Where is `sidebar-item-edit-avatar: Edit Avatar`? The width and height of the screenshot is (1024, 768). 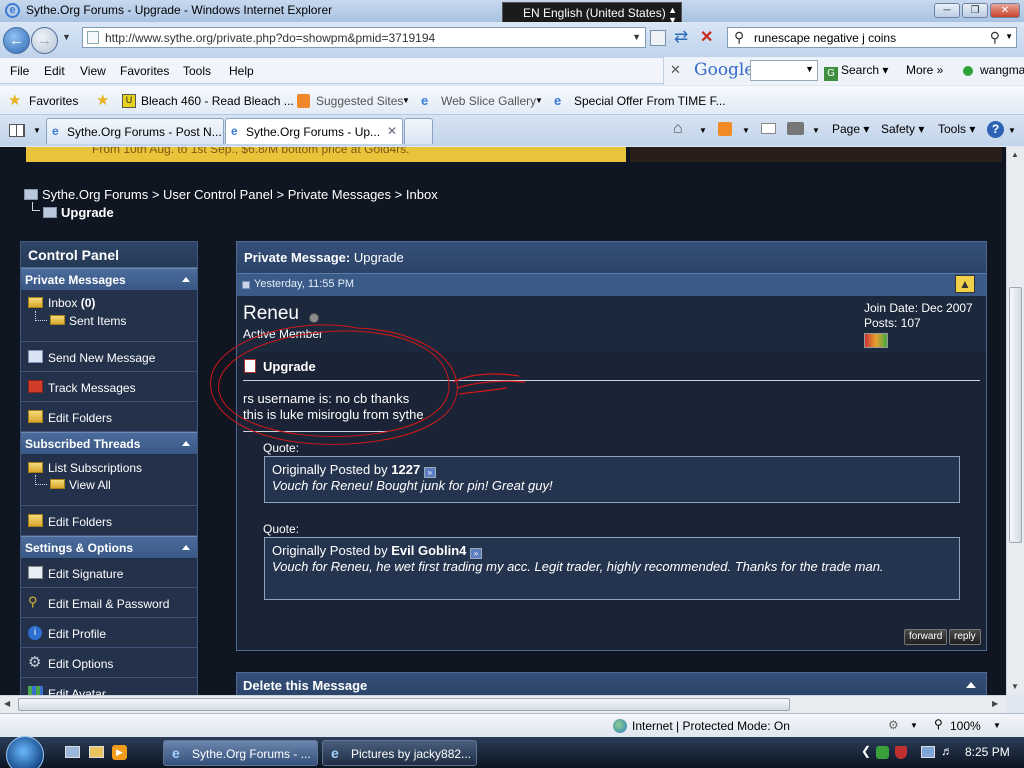
sidebar-item-edit-avatar: Edit Avatar is located at coordinates (109, 686).